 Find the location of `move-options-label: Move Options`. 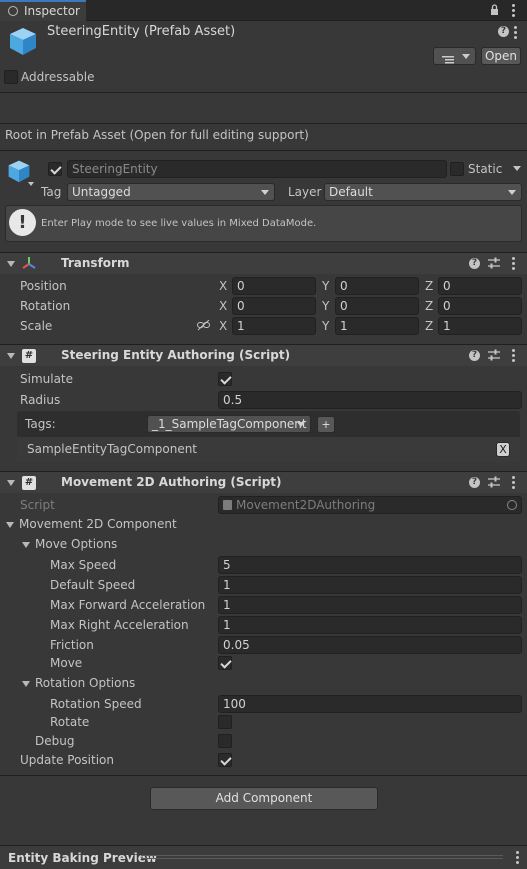

move-options-label: Move Options is located at coordinates (76, 544).